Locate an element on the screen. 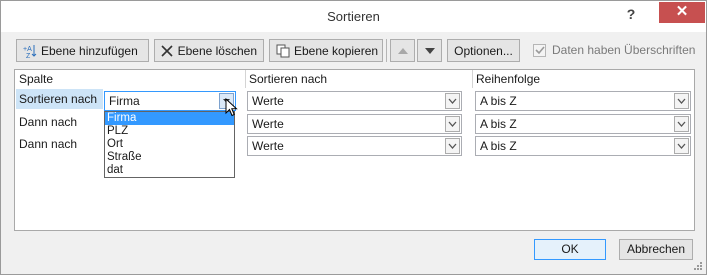  mouse-cursor-icon is located at coordinates (231, 107).